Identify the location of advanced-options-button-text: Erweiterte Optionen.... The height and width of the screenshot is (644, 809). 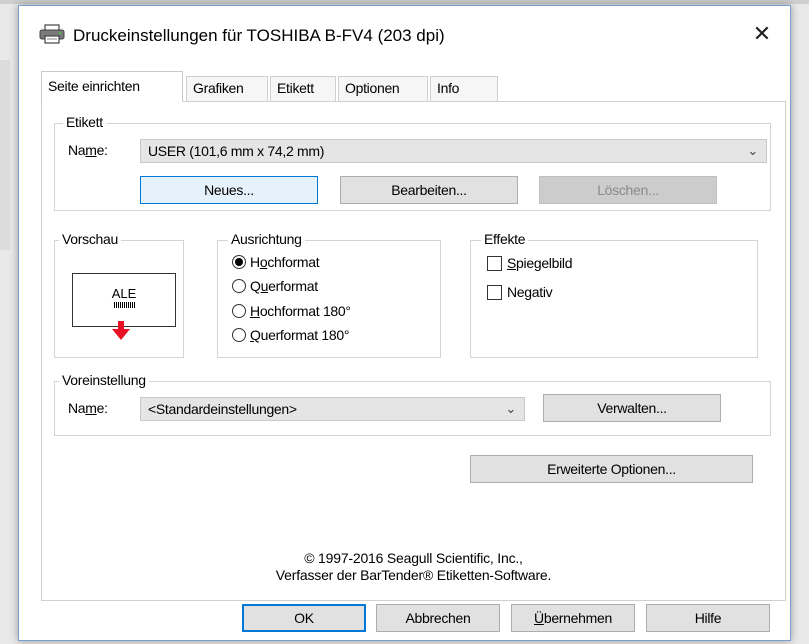
(611, 469).